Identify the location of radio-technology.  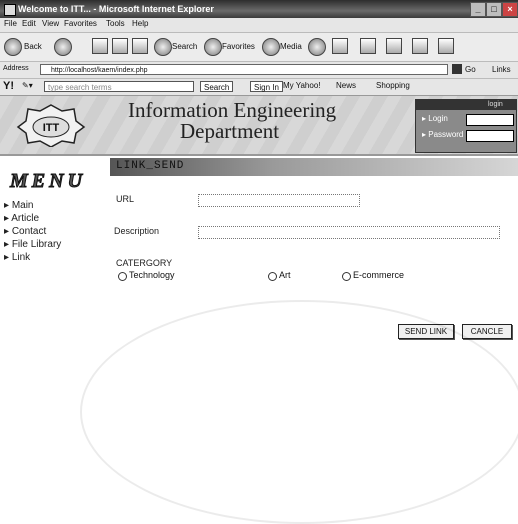
(122, 276).